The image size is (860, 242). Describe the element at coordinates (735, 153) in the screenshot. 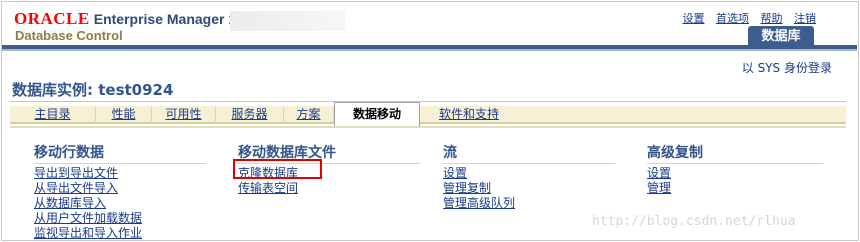

I see `section-title: 高级复制` at that location.